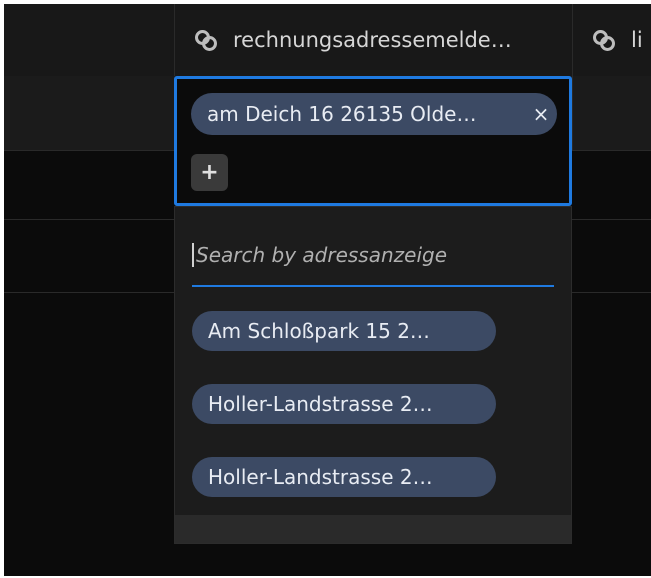 The height and width of the screenshot is (578, 651). I want to click on search-field, so click(373, 256).